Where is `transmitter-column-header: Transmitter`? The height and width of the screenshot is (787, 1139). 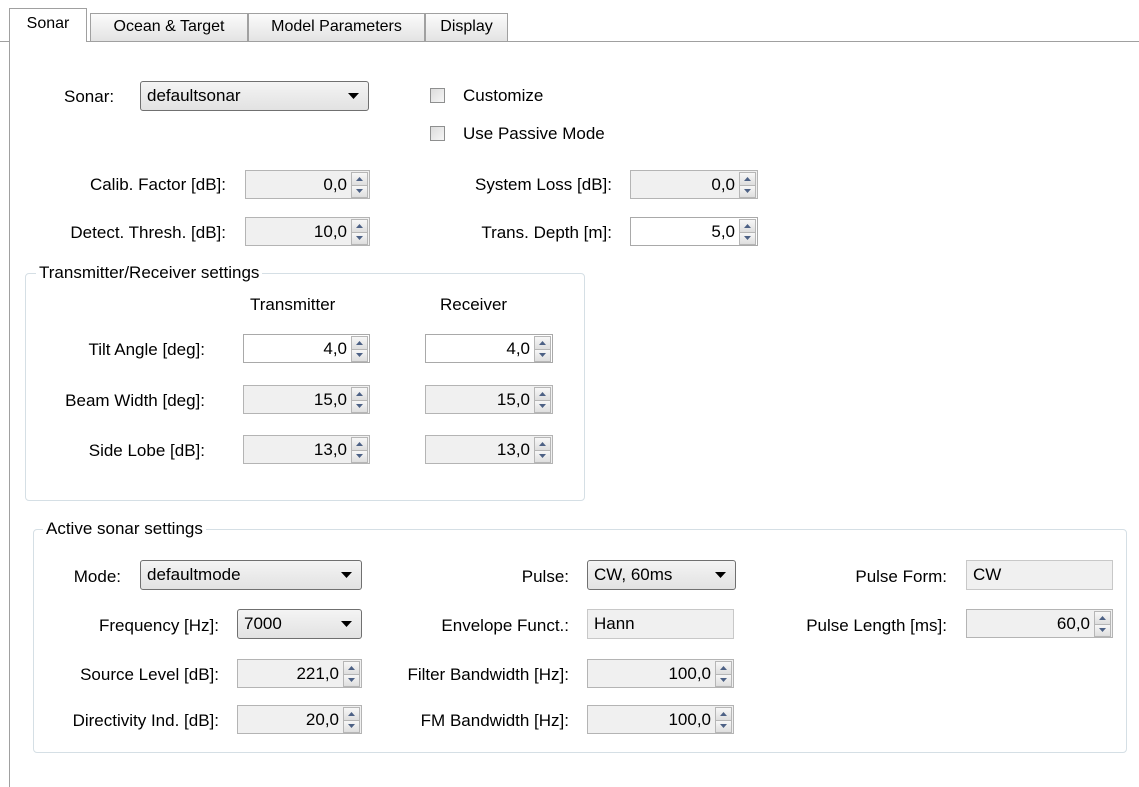
transmitter-column-header: Transmitter is located at coordinates (293, 304).